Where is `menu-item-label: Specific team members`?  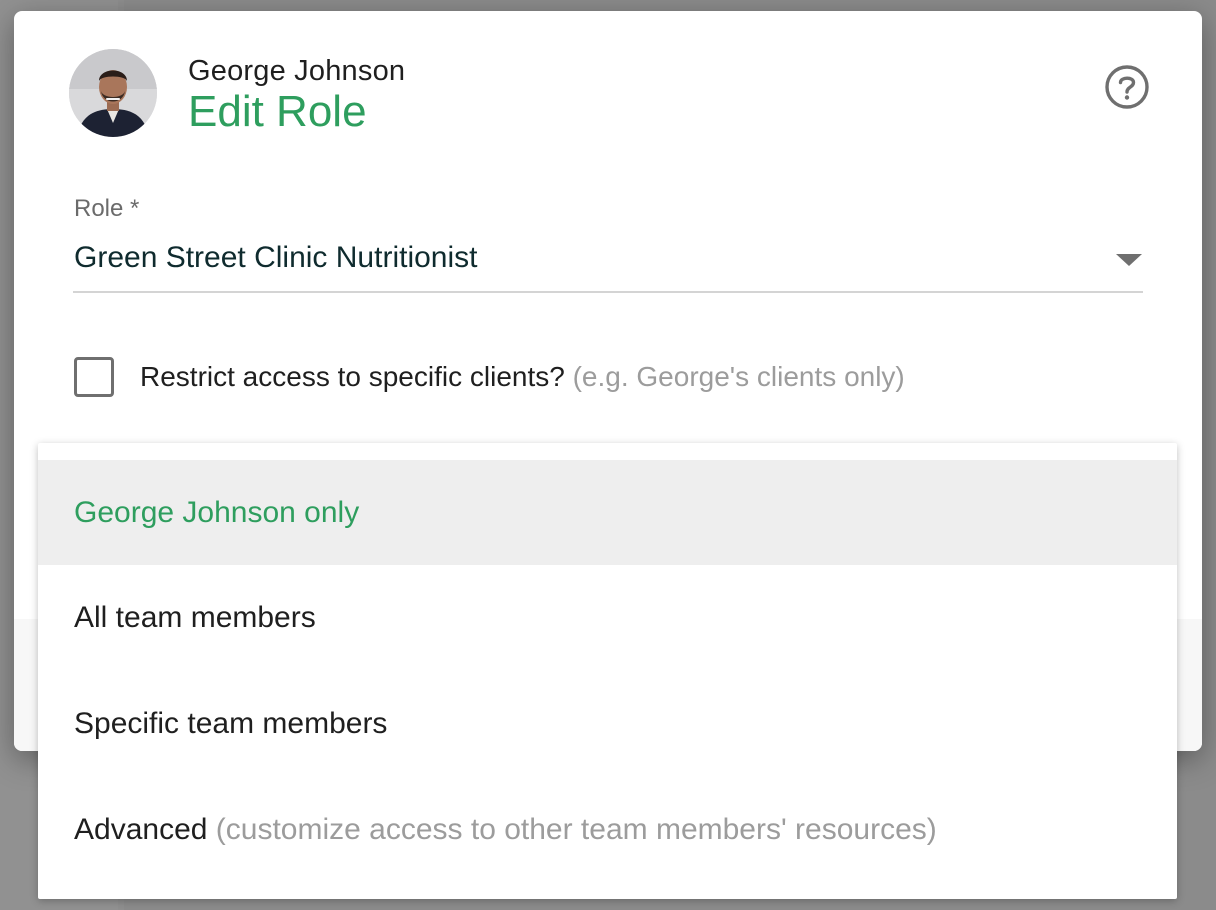
menu-item-label: Specific team members is located at coordinates (230, 724).